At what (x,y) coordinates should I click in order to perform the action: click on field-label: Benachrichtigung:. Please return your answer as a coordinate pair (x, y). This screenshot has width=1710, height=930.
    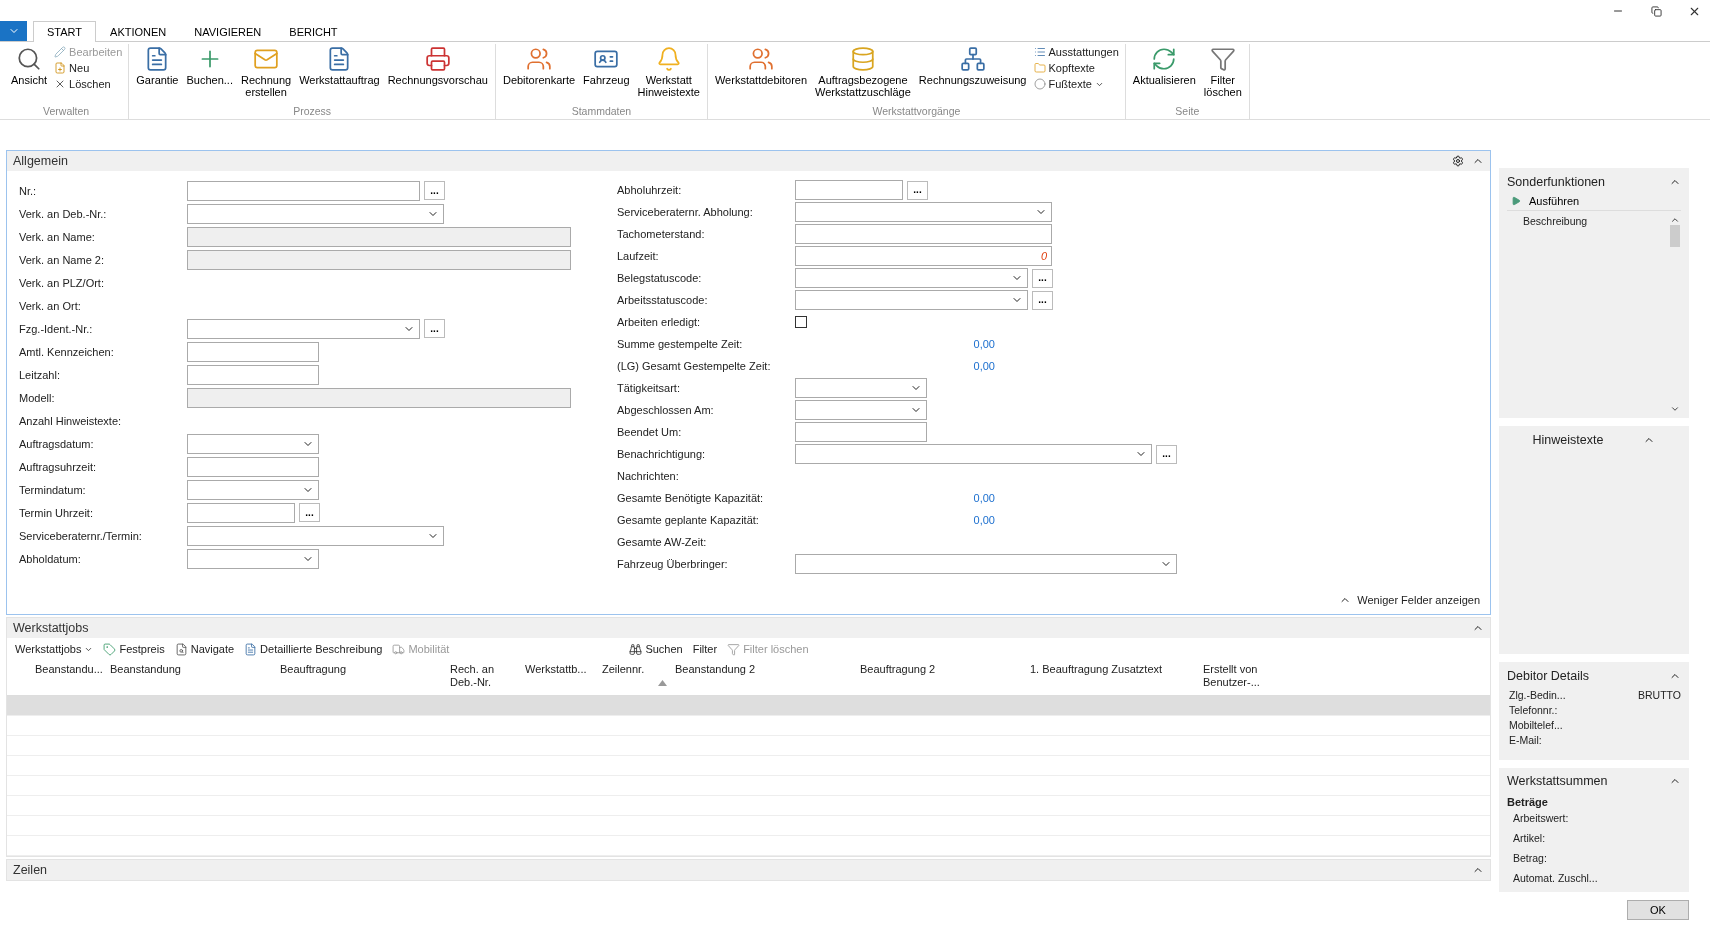
    Looking at the image, I should click on (662, 454).